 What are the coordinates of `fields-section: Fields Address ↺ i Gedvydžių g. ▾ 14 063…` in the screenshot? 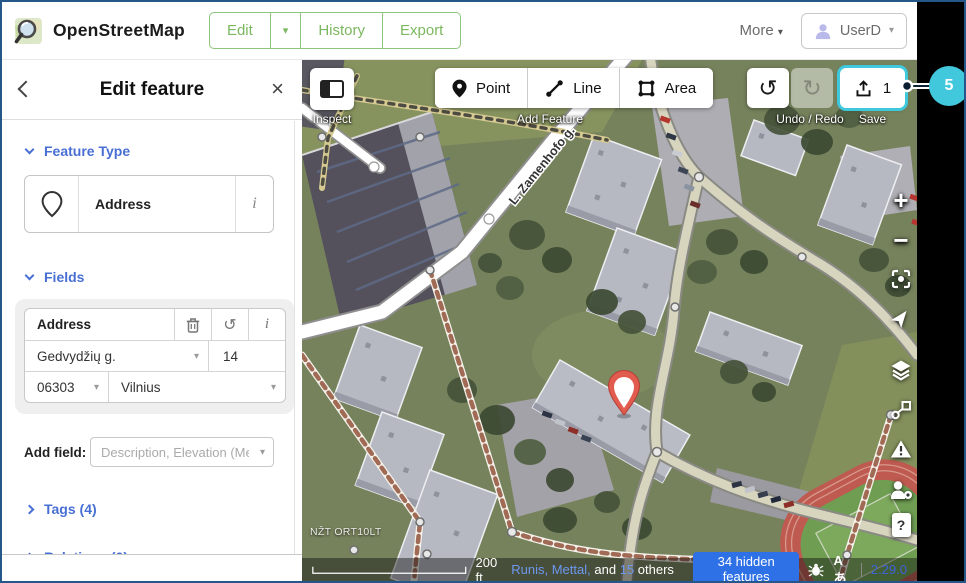 It's located at (152, 368).